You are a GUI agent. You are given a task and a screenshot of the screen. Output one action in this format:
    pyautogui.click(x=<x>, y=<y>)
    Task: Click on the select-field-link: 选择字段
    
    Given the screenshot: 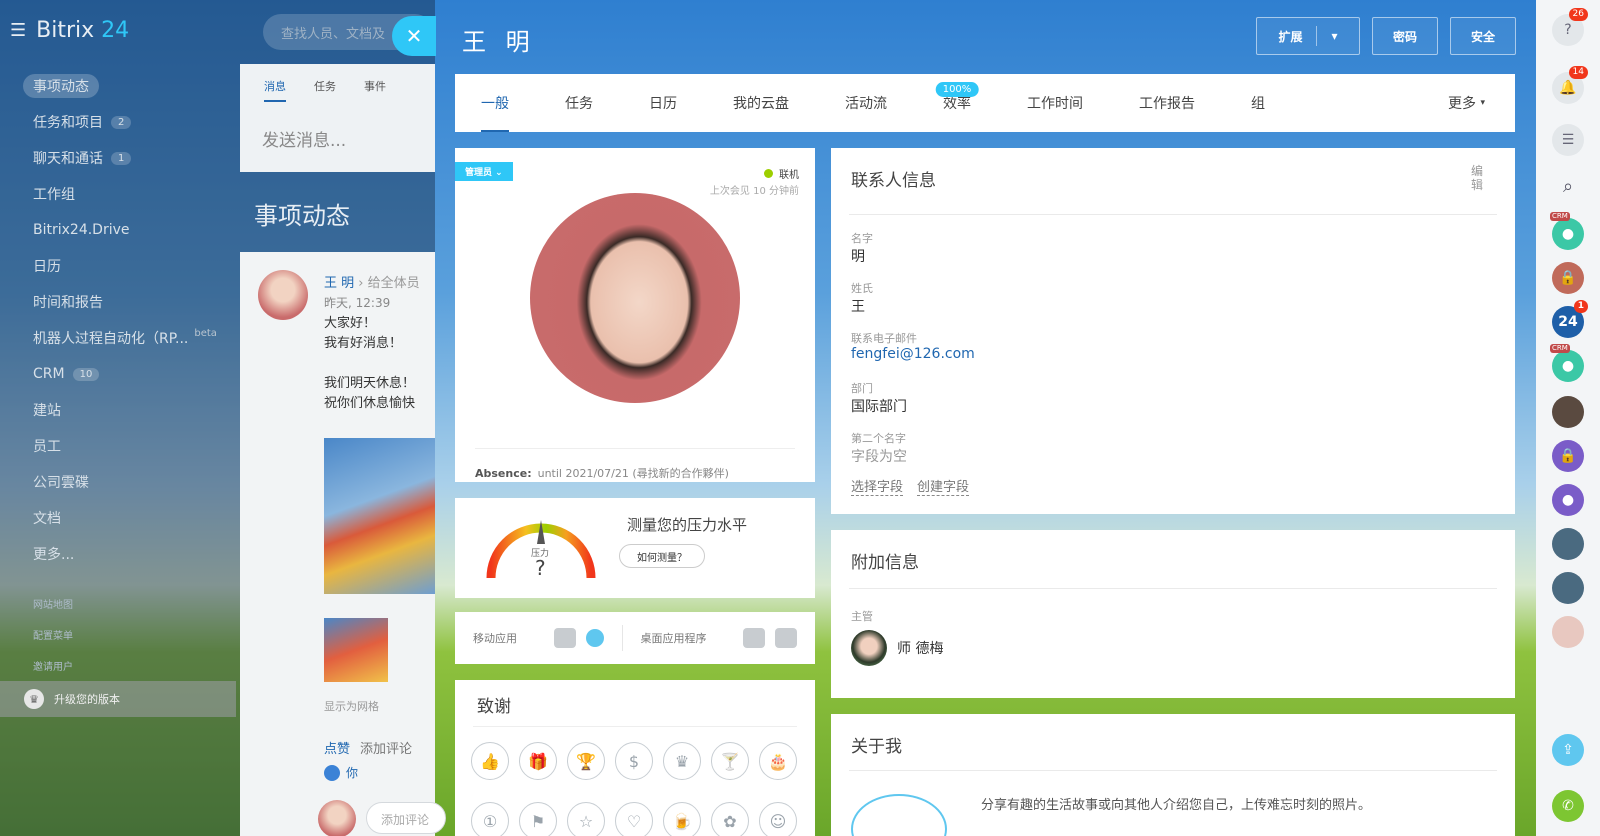 What is the action you would take?
    pyautogui.click(x=877, y=488)
    